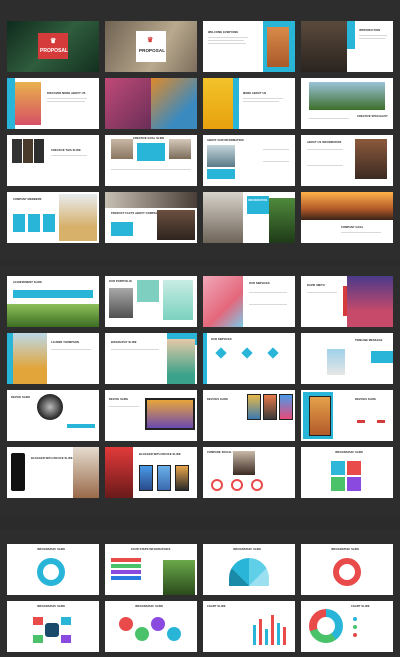  I want to click on slide-achievement: ACHIEVEMENT SLIDE, so click(53, 301).